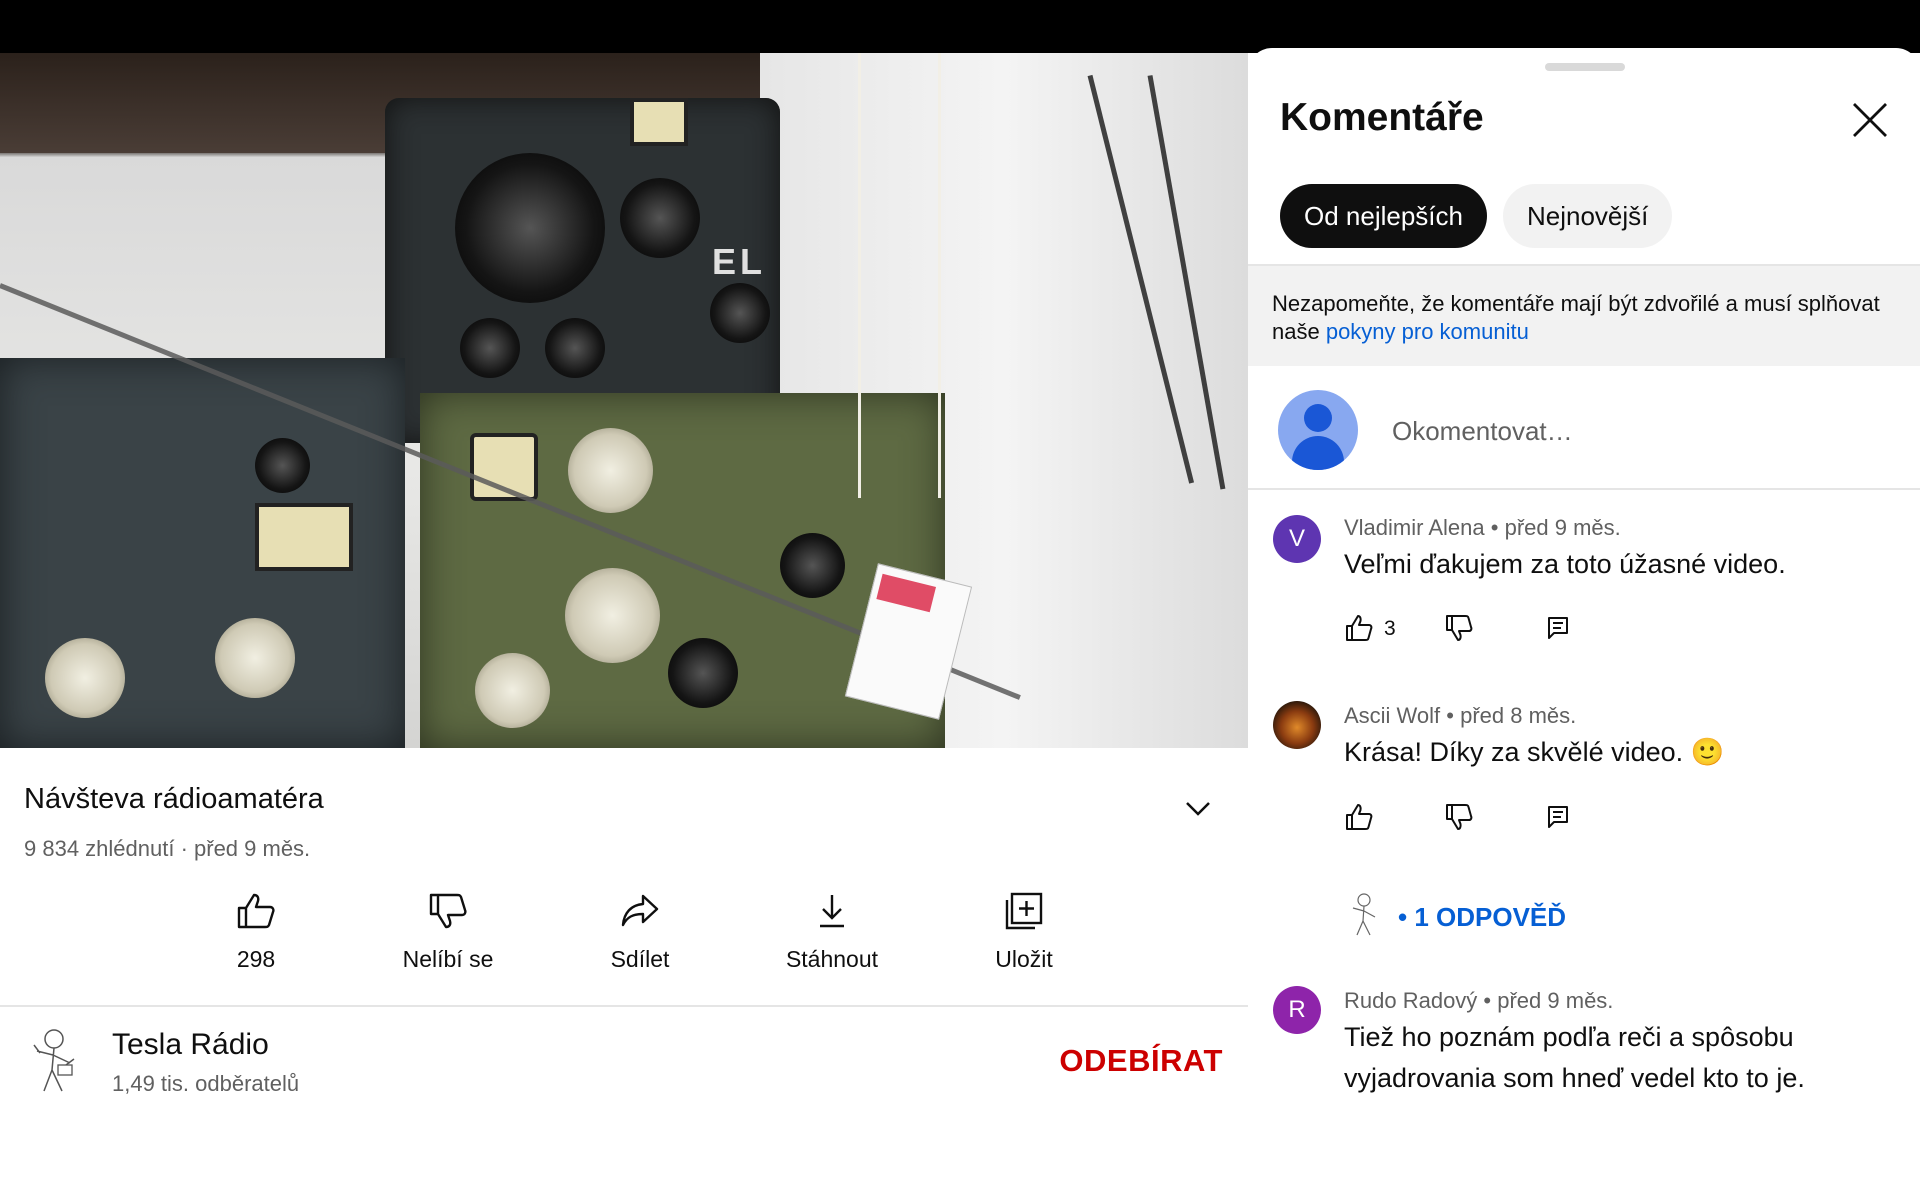 This screenshot has height=1200, width=1920. Describe the element at coordinates (1585, 67) in the screenshot. I see `drag-handle` at that location.